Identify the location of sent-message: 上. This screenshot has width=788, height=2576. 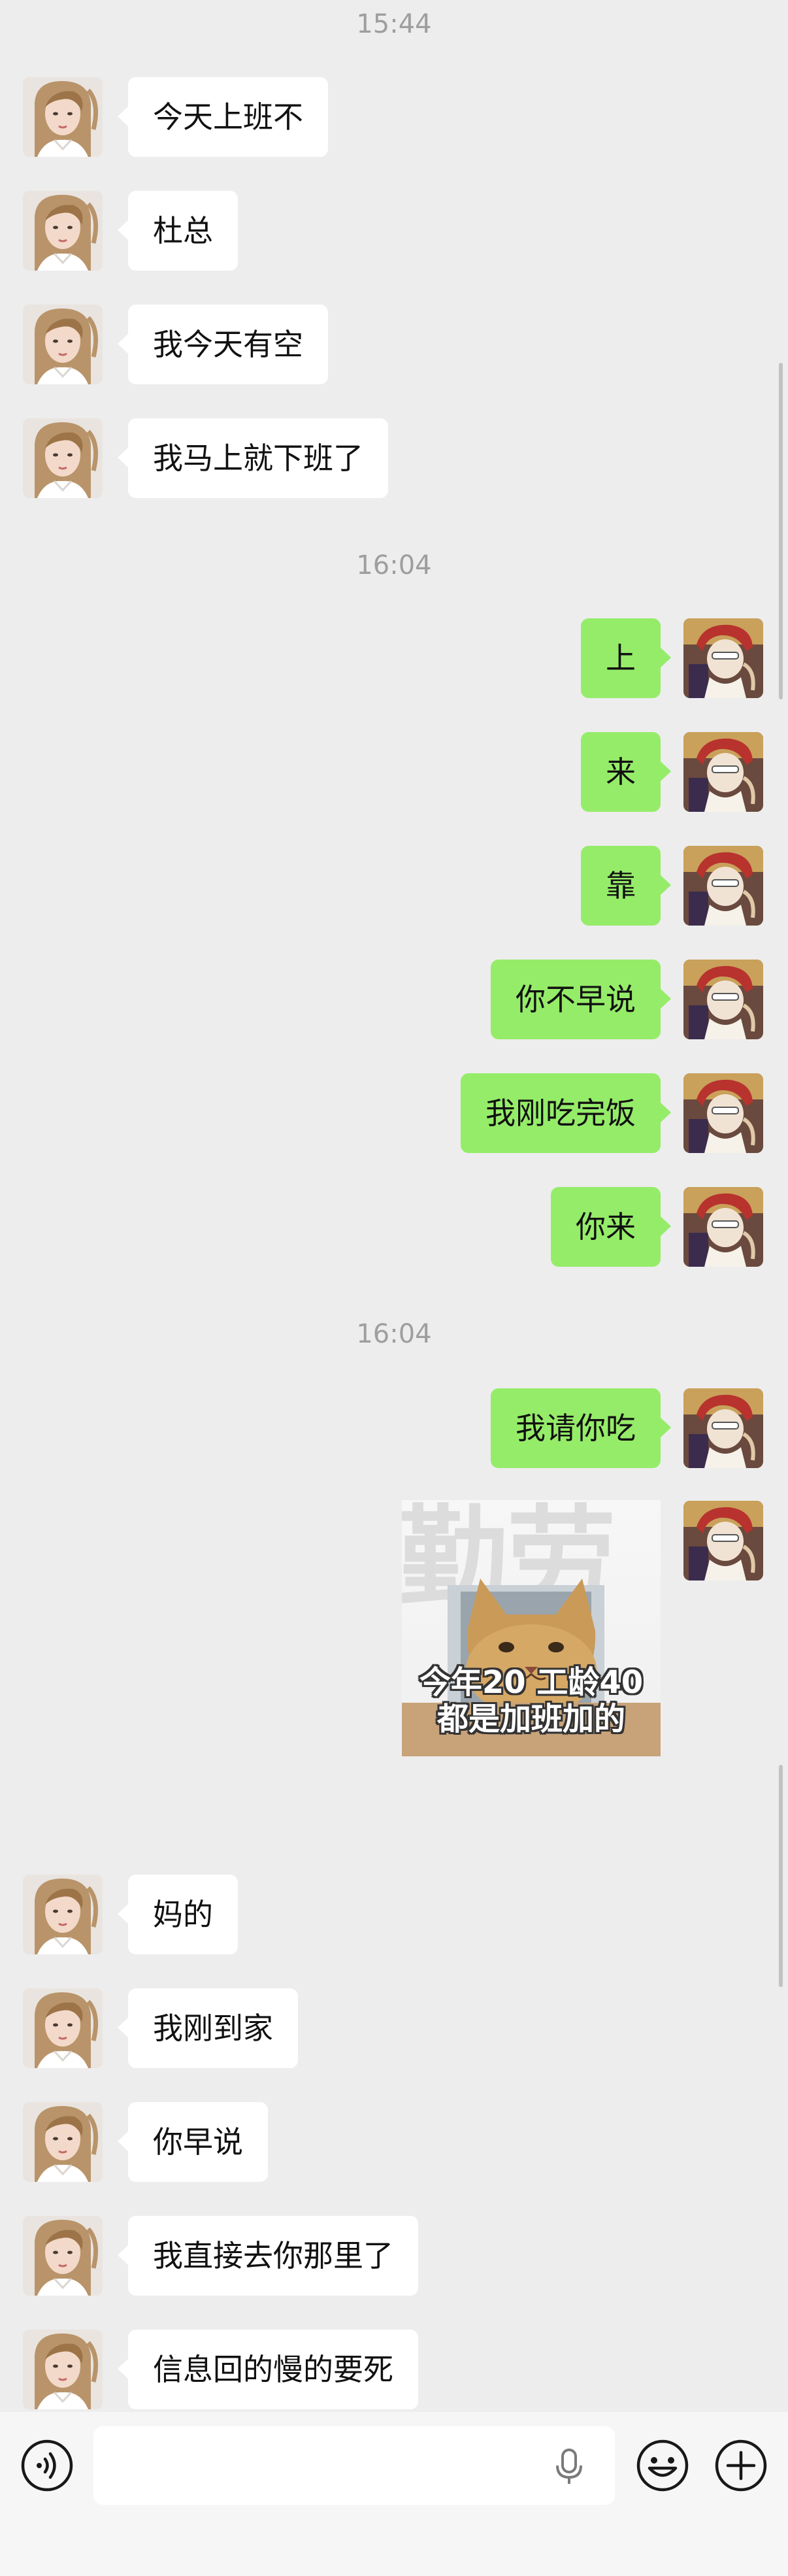
(626, 658).